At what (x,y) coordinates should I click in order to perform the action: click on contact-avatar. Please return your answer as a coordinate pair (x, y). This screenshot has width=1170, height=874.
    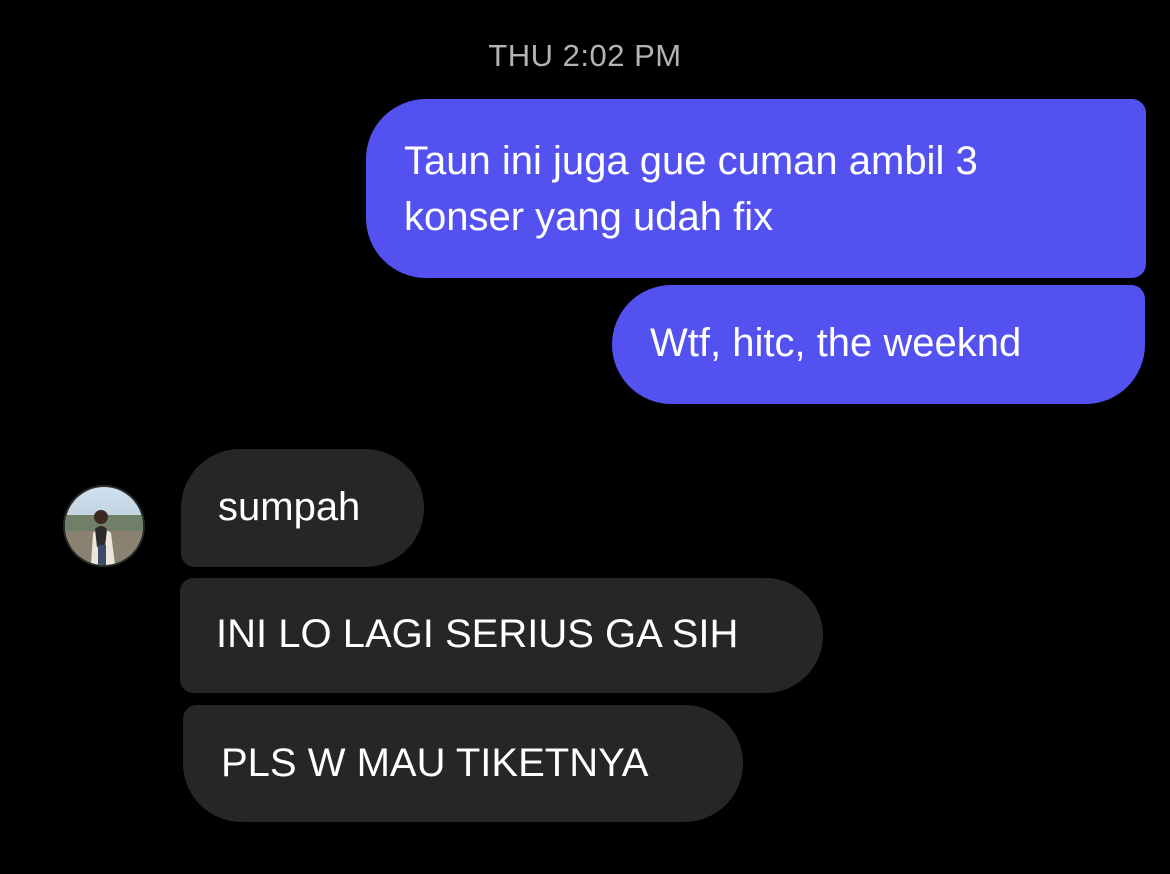
    Looking at the image, I should click on (104, 526).